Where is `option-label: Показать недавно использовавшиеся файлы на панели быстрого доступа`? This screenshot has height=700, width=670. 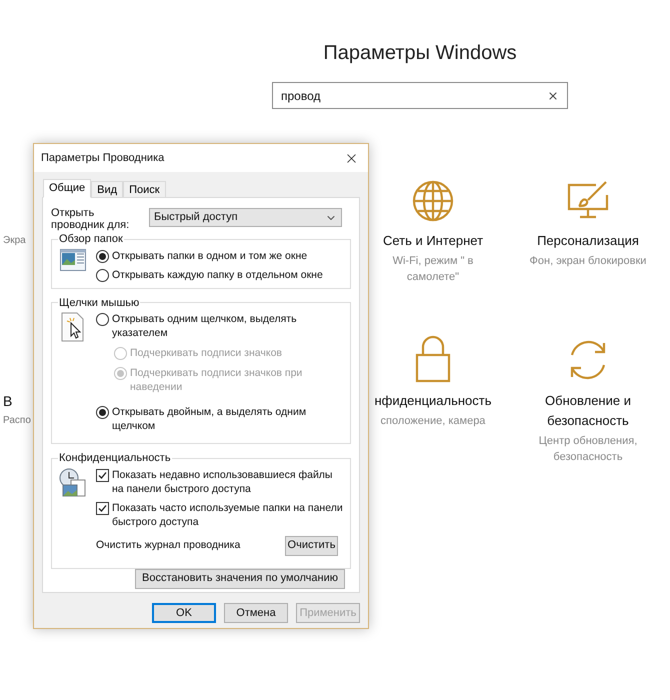
option-label: Показать недавно использовавшиеся файлы на панели быстрого доступа is located at coordinates (223, 482).